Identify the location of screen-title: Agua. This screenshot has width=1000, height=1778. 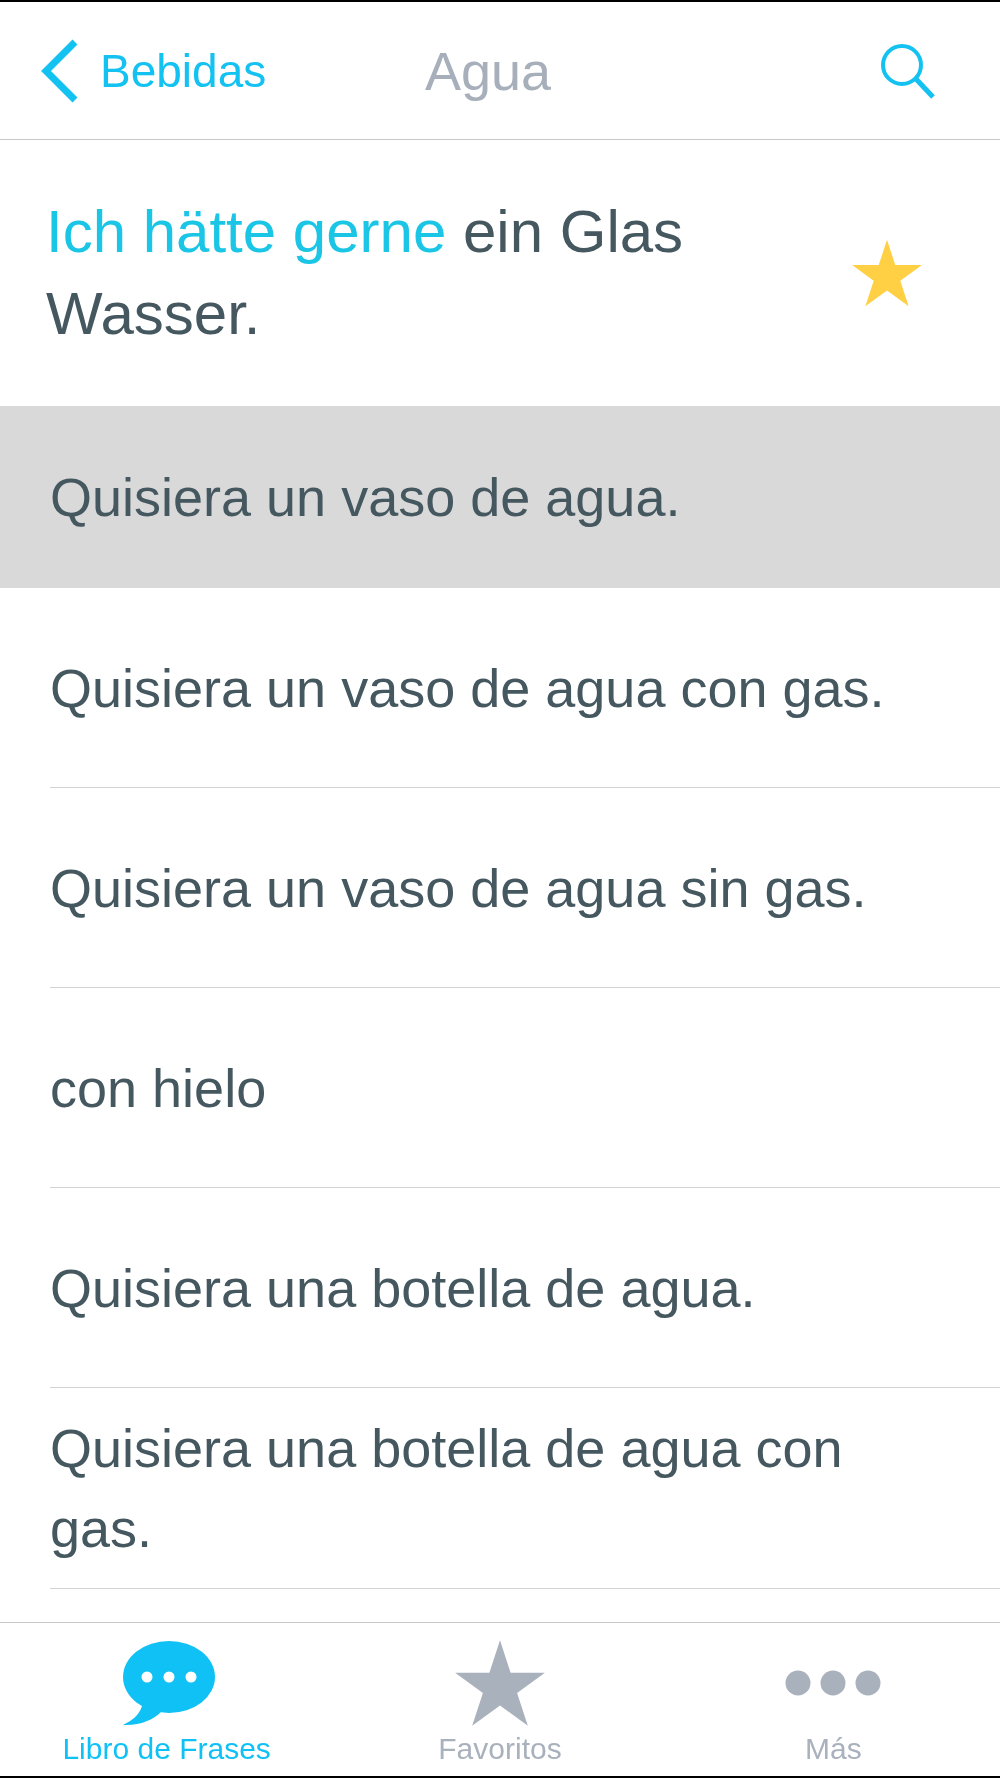
(488, 70).